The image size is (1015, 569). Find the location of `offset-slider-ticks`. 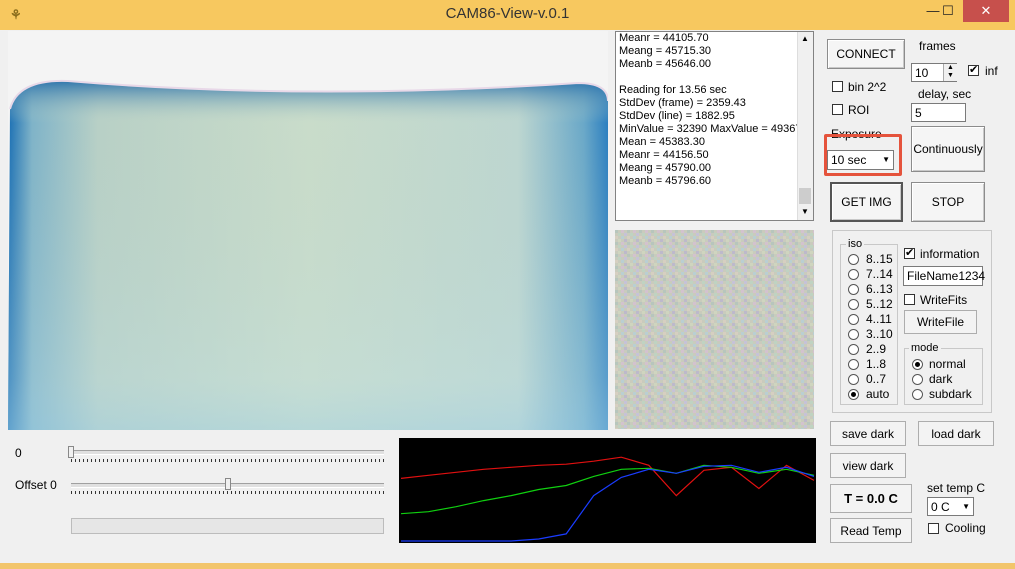

offset-slider-ticks is located at coordinates (227, 492).